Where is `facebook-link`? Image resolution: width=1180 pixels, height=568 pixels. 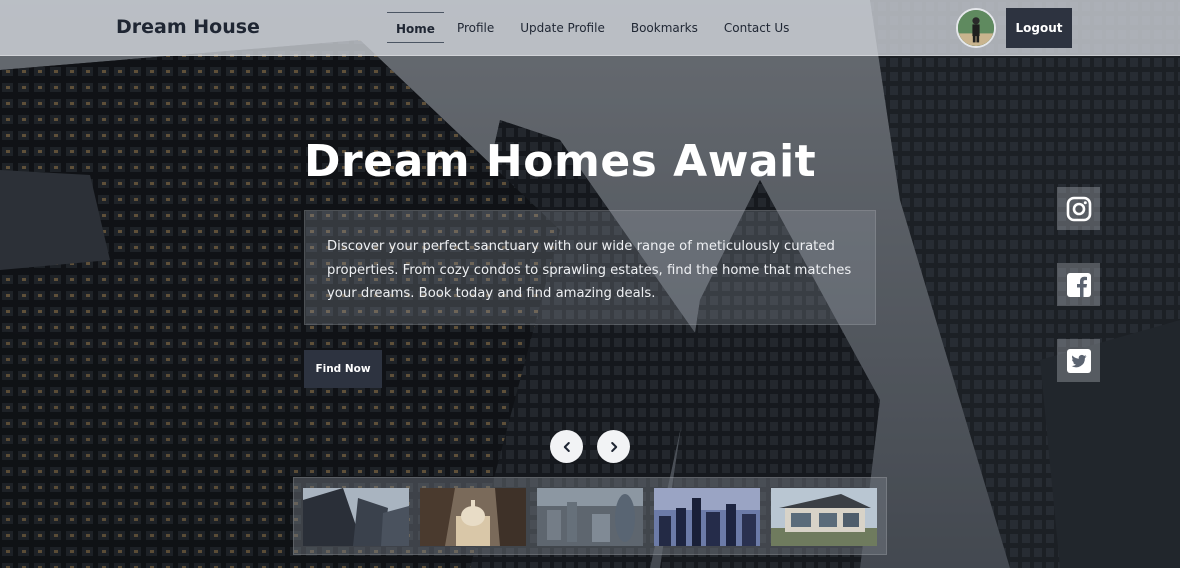
facebook-link is located at coordinates (1078, 284).